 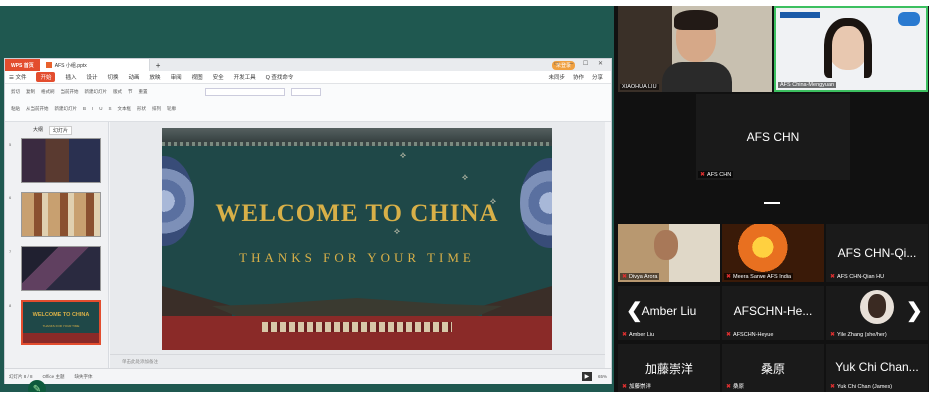 What do you see at coordinates (61, 322) in the screenshot?
I see `slide-thumbnail-selected: WELCOME TO CHINA THANKS FOR YOUR TIME` at bounding box center [61, 322].